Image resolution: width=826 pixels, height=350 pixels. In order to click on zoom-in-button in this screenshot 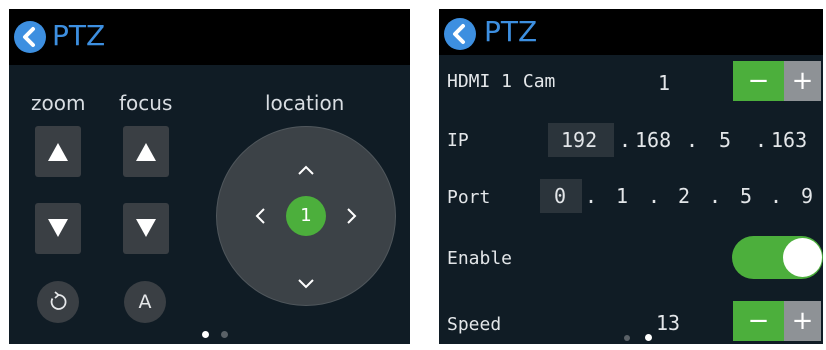, I will do `click(58, 151)`.